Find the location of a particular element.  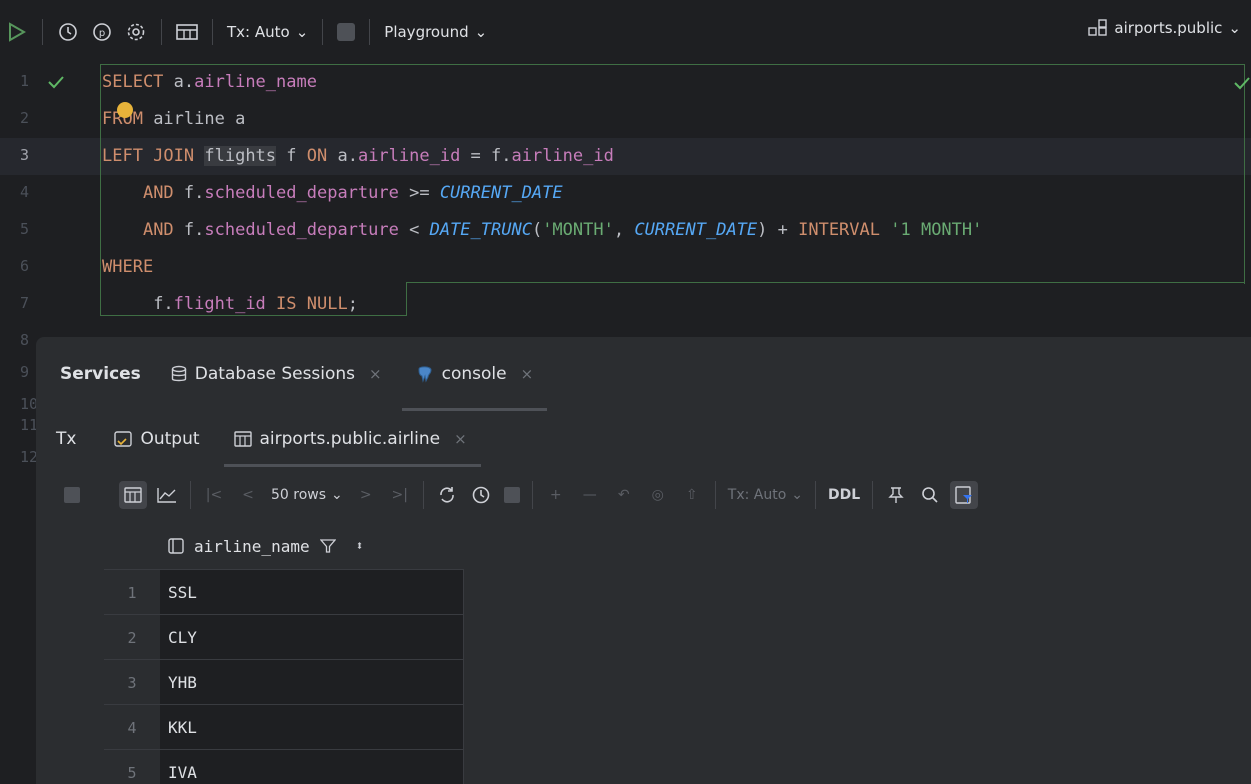

reload-icon is located at coordinates (447, 495).